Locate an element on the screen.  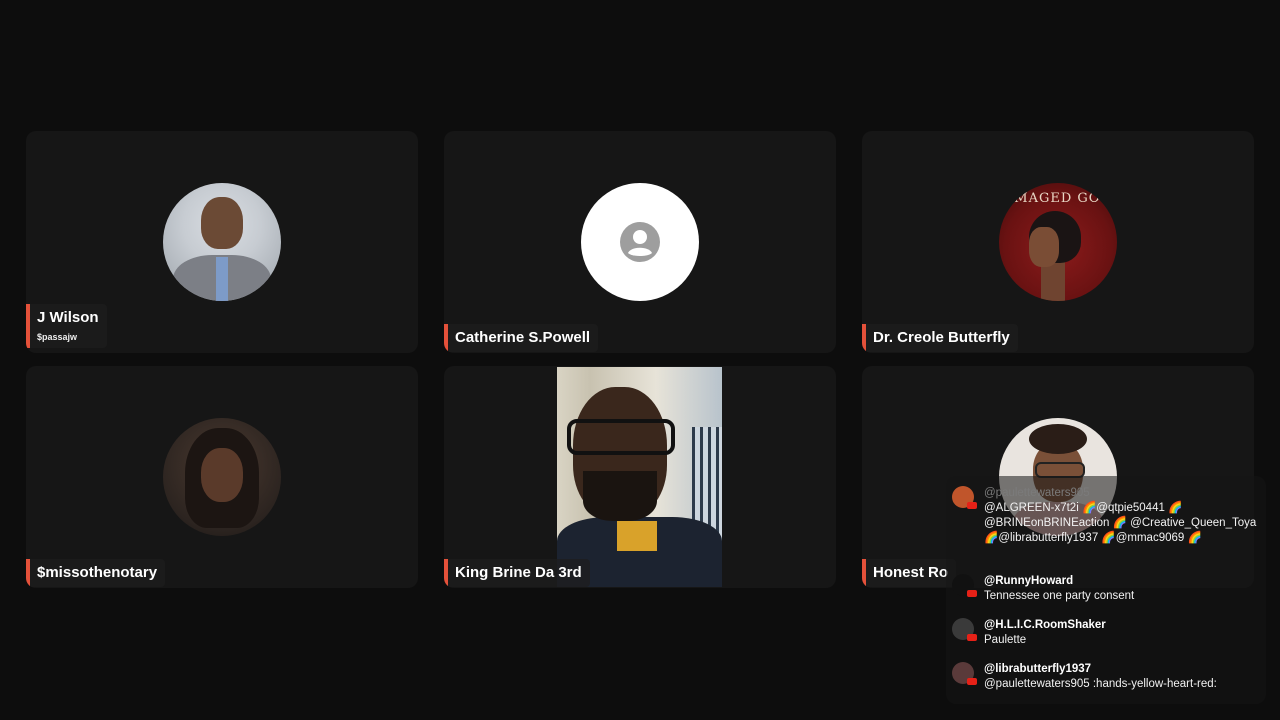
participant-tile-king-brine: King Brine Da 3rd is located at coordinates (640, 477).